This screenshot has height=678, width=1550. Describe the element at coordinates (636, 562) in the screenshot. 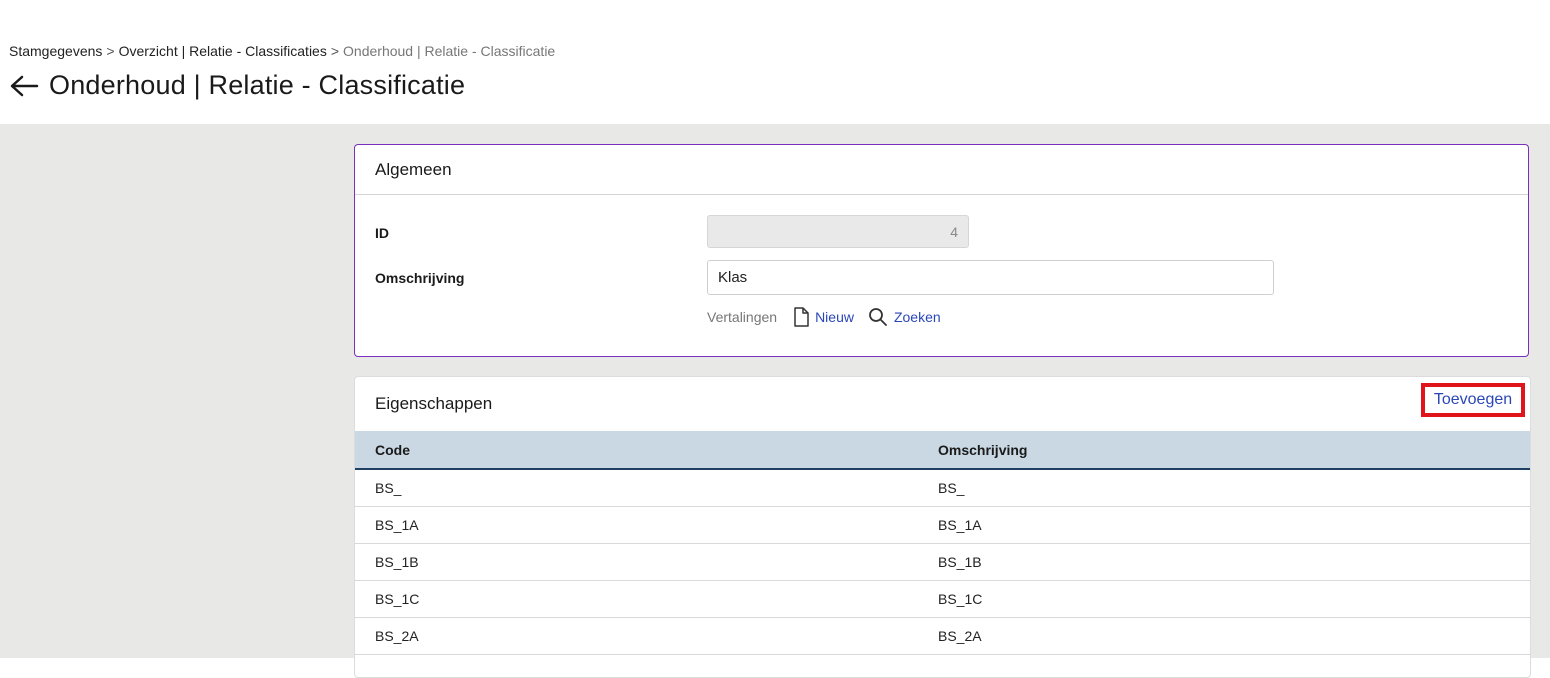

I see `cell-code: BS_1B` at that location.